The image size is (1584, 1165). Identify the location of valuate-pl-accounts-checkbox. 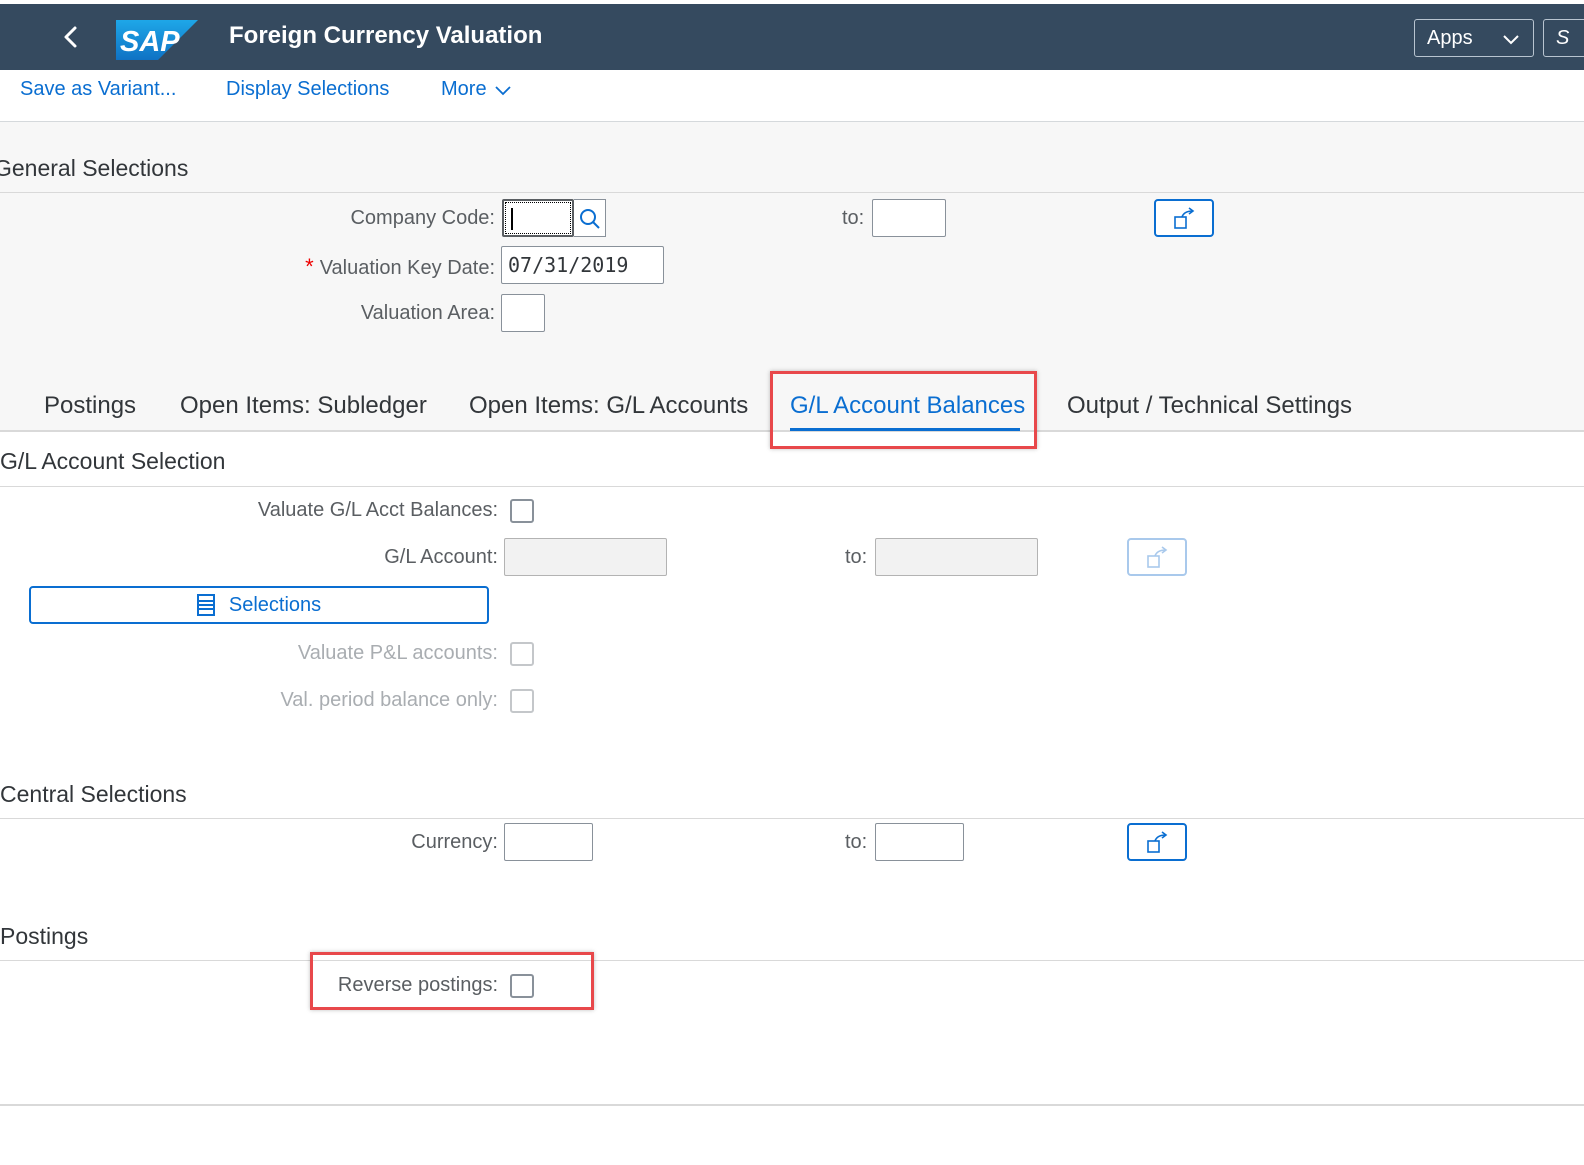
(522, 654).